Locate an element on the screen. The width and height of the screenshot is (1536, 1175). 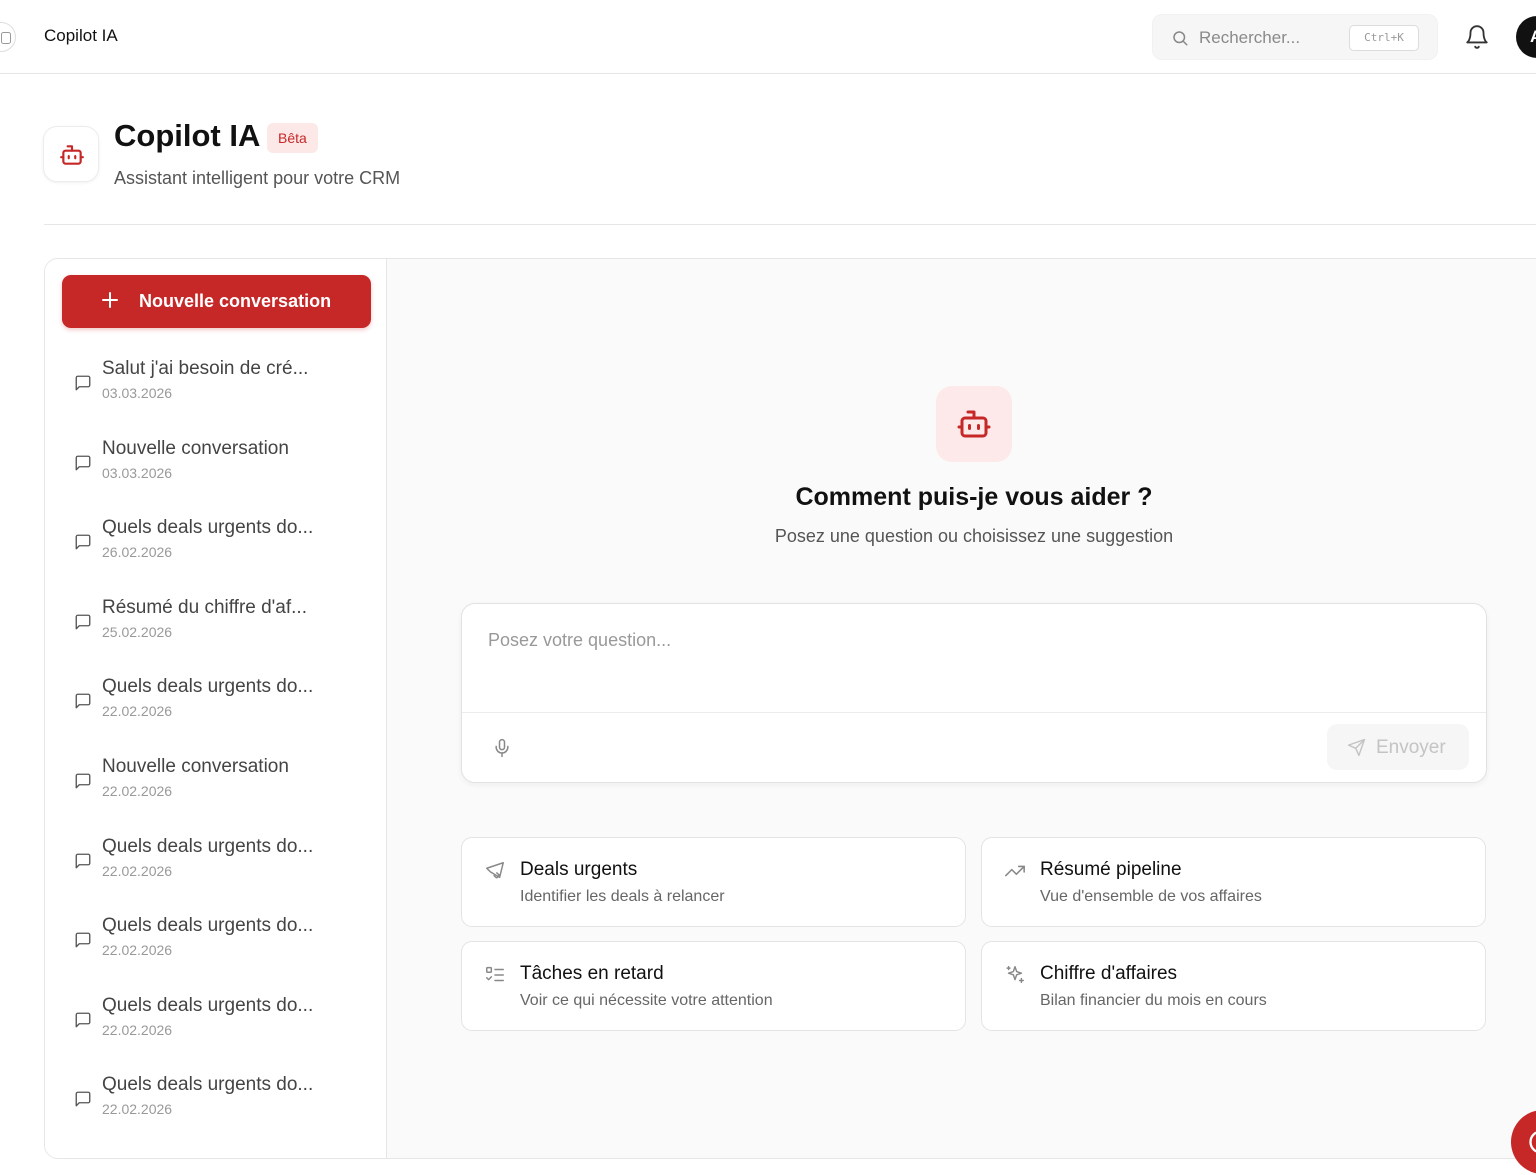
conversation-date: 26.02.2026 is located at coordinates (137, 552).